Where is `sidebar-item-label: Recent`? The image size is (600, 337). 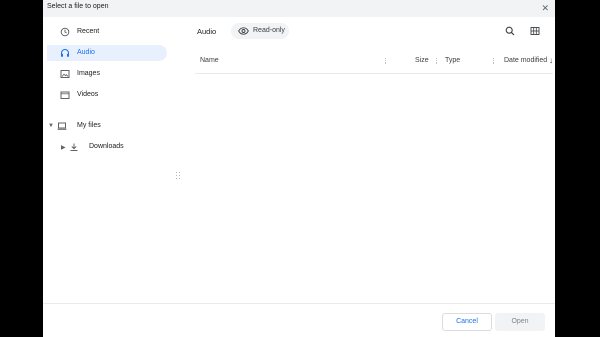 sidebar-item-label: Recent is located at coordinates (88, 31).